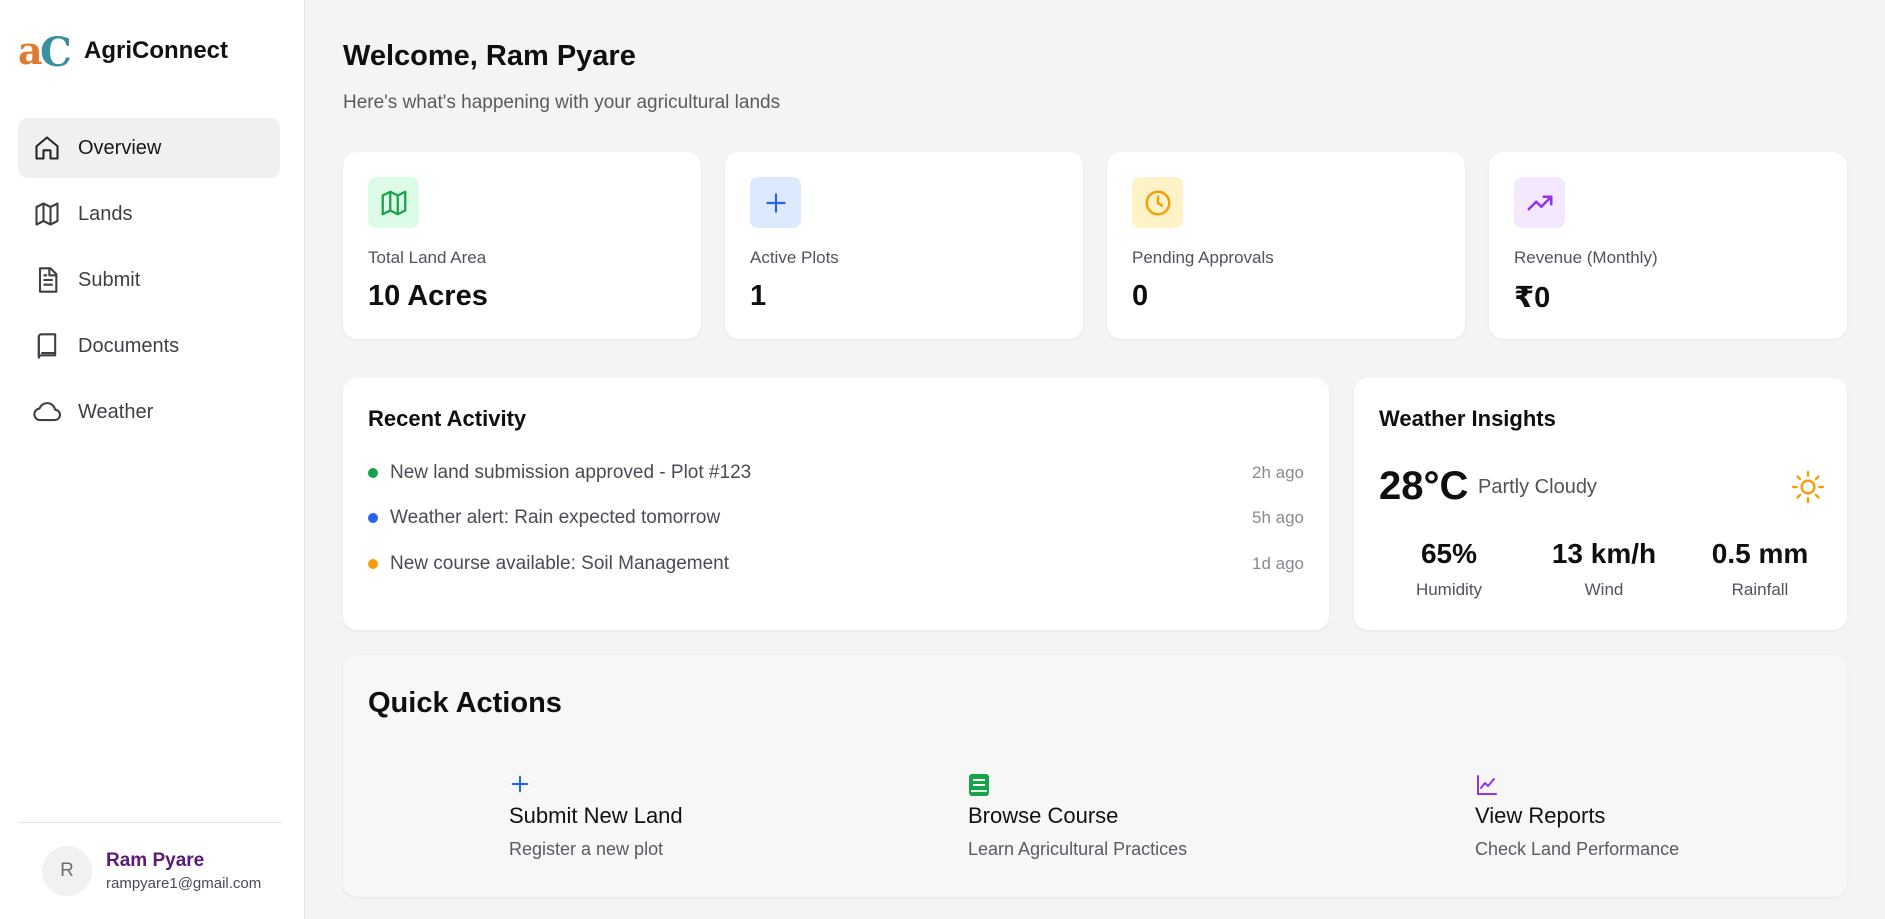 This screenshot has height=919, width=1885. Describe the element at coordinates (1278, 472) in the screenshot. I see `activity-time: 2h ago` at that location.